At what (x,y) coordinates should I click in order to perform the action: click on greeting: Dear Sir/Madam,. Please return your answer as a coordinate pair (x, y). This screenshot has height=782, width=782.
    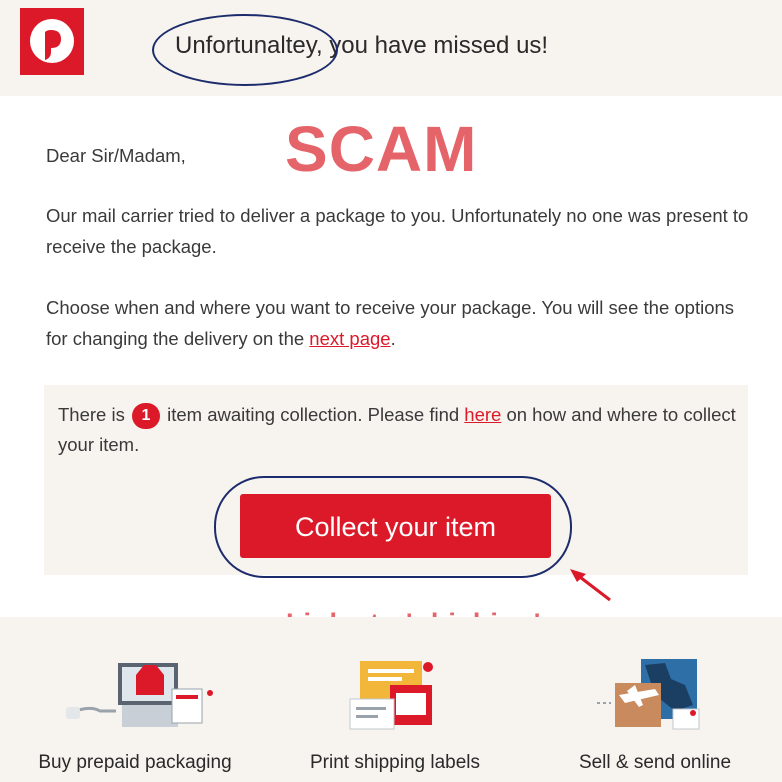
    Looking at the image, I should click on (116, 155).